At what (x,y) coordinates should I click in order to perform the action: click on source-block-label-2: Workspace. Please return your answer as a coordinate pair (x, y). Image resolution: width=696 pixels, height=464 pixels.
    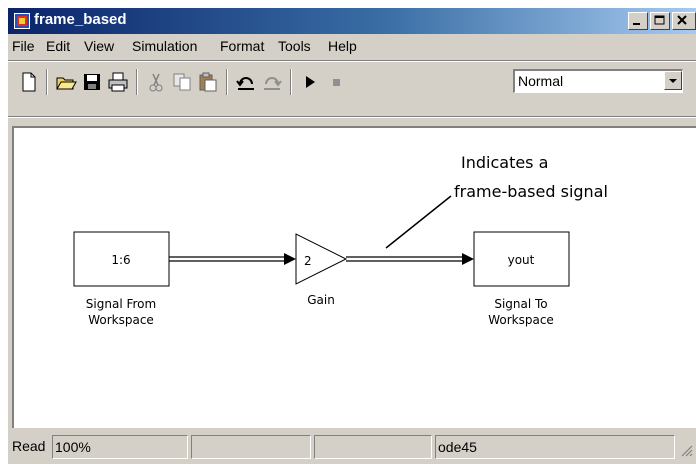
    Looking at the image, I should click on (121, 320).